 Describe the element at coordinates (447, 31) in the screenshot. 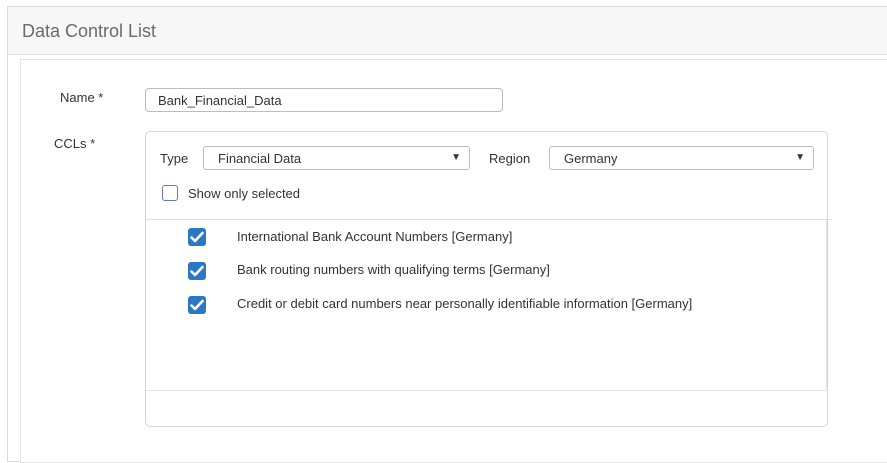

I see `title-bar: Data Control List` at that location.